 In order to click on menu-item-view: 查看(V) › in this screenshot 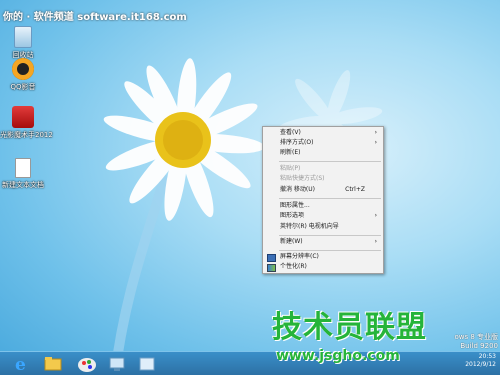, I will do `click(323, 133)`.